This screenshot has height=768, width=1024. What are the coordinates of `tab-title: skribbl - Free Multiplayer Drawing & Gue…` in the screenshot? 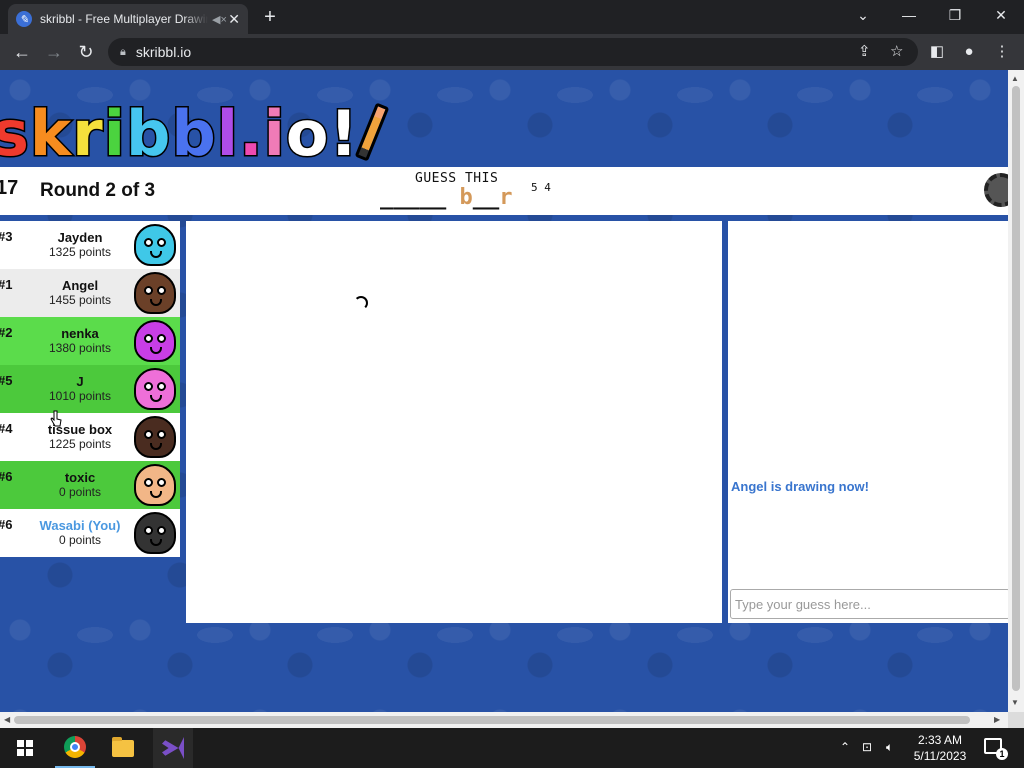 It's located at (124, 19).